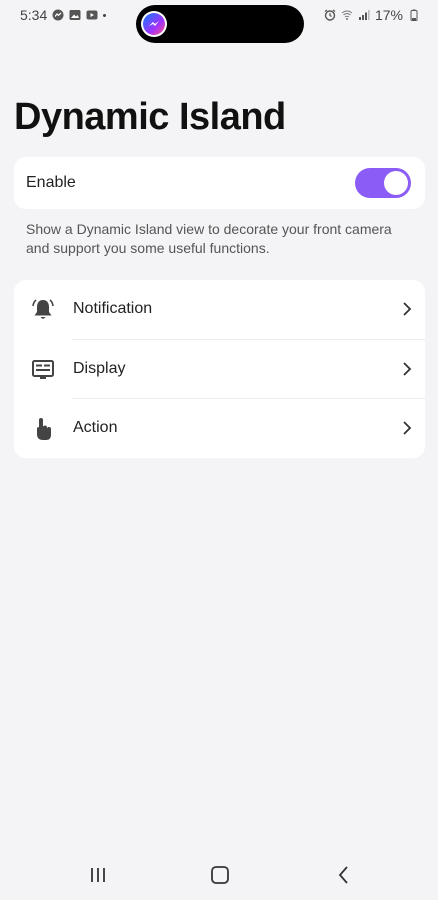 This screenshot has width=438, height=900. What do you see at coordinates (99, 368) in the screenshot?
I see `menu-item-label: Display` at bounding box center [99, 368].